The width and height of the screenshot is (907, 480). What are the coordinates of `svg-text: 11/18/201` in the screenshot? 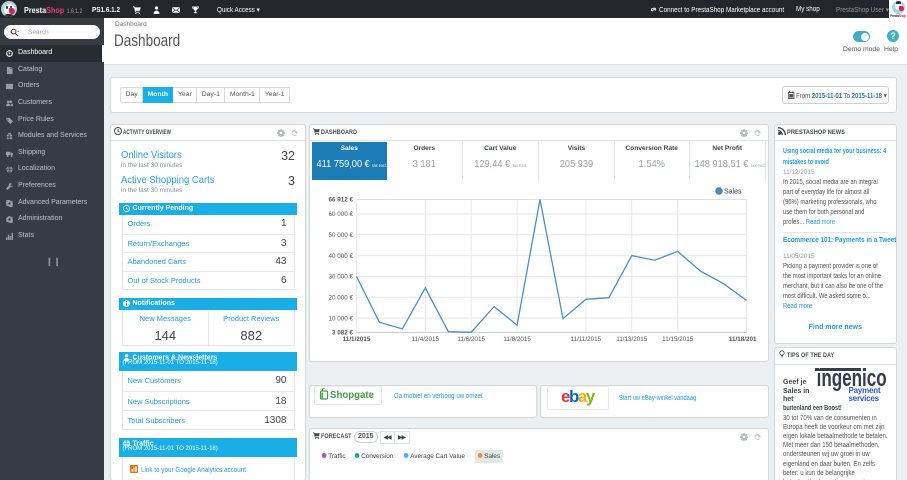 It's located at (742, 339).